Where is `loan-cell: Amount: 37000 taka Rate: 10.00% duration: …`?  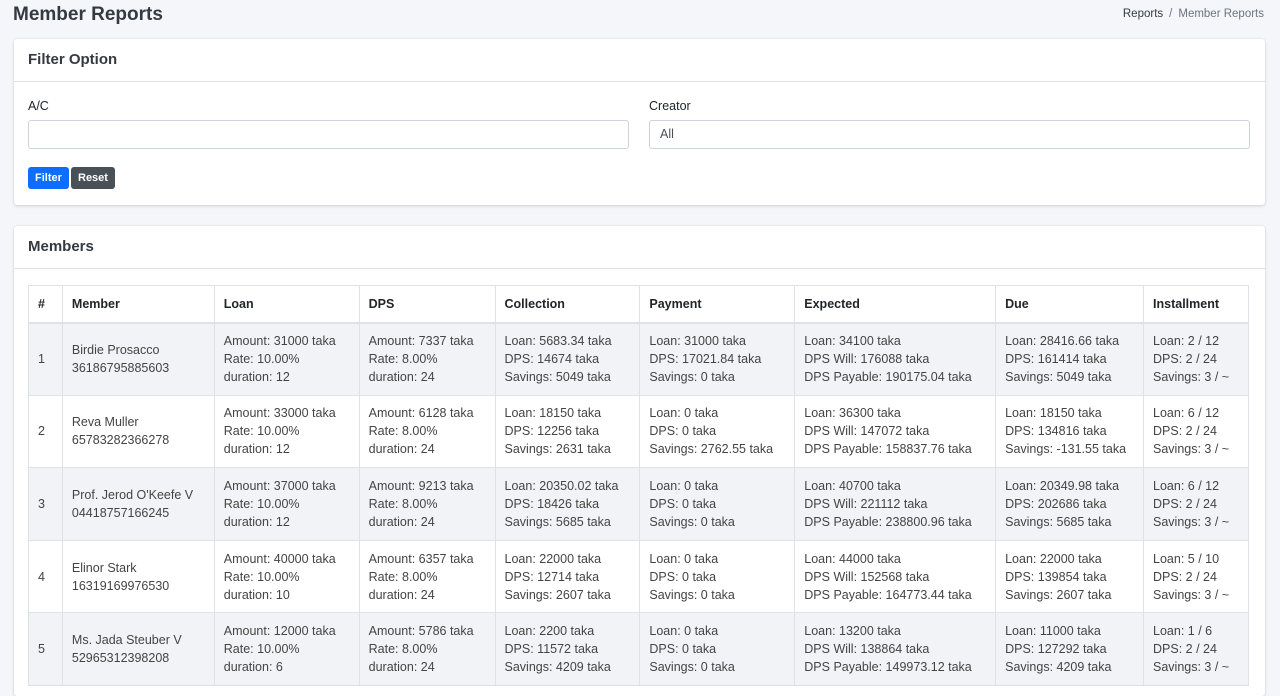 loan-cell: Amount: 37000 taka Rate: 10.00% duration: … is located at coordinates (286, 504).